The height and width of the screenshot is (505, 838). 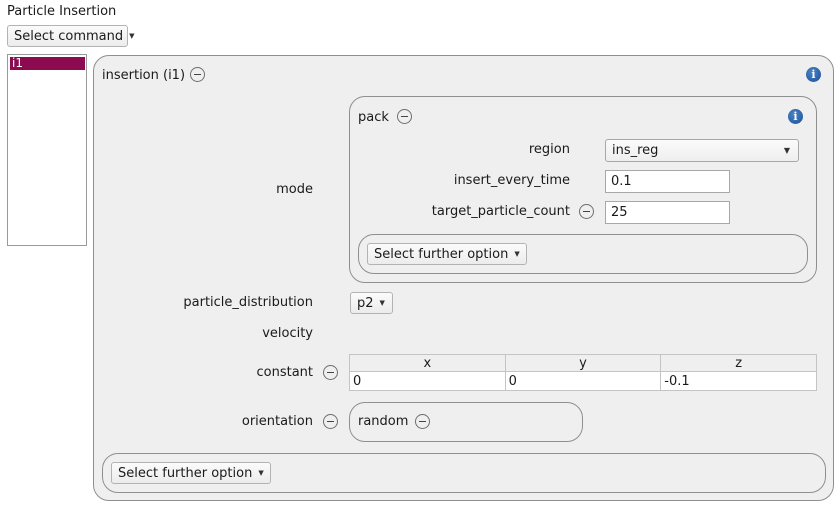 I want to click on select-command-label: Select command, so click(x=69, y=36).